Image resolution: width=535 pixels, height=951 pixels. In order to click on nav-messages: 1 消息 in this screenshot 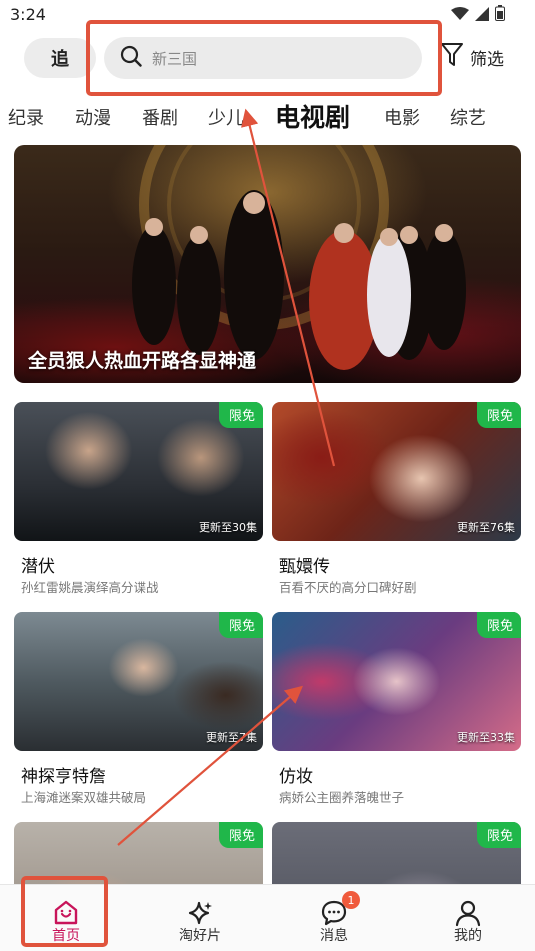, I will do `click(334, 918)`.